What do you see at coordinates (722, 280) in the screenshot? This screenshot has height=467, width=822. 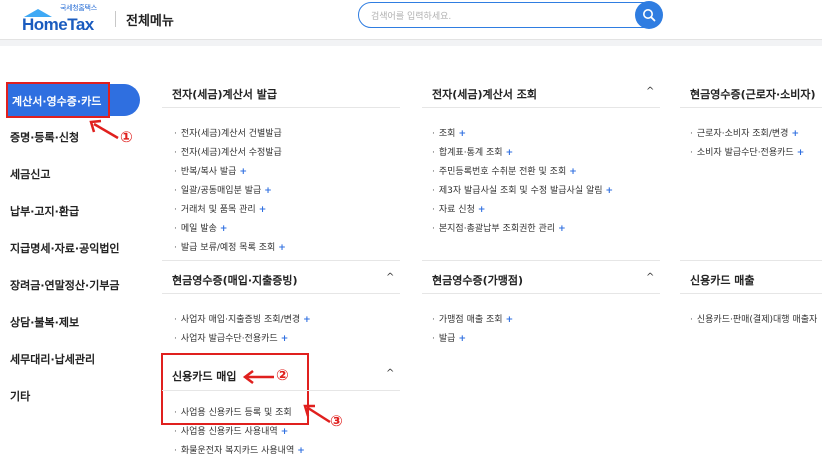 I see `section-title-credit-card-sales: 신용카드 매출` at bounding box center [722, 280].